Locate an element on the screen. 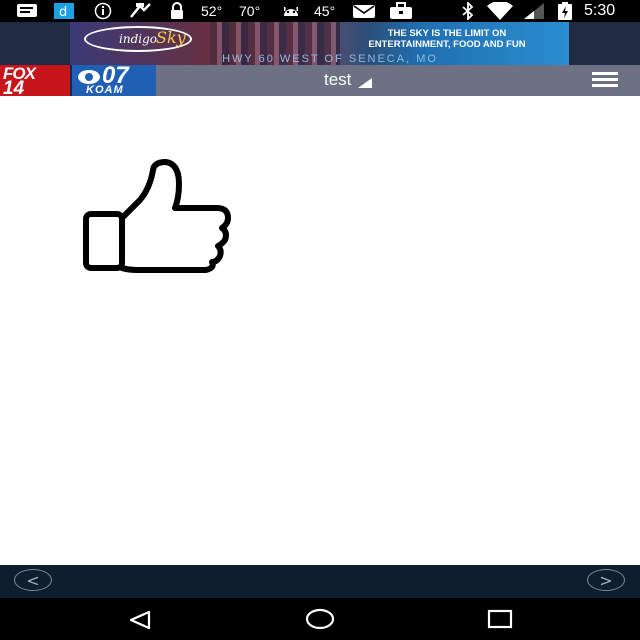 This screenshot has width=640, height=640. next-button: > is located at coordinates (606, 580).